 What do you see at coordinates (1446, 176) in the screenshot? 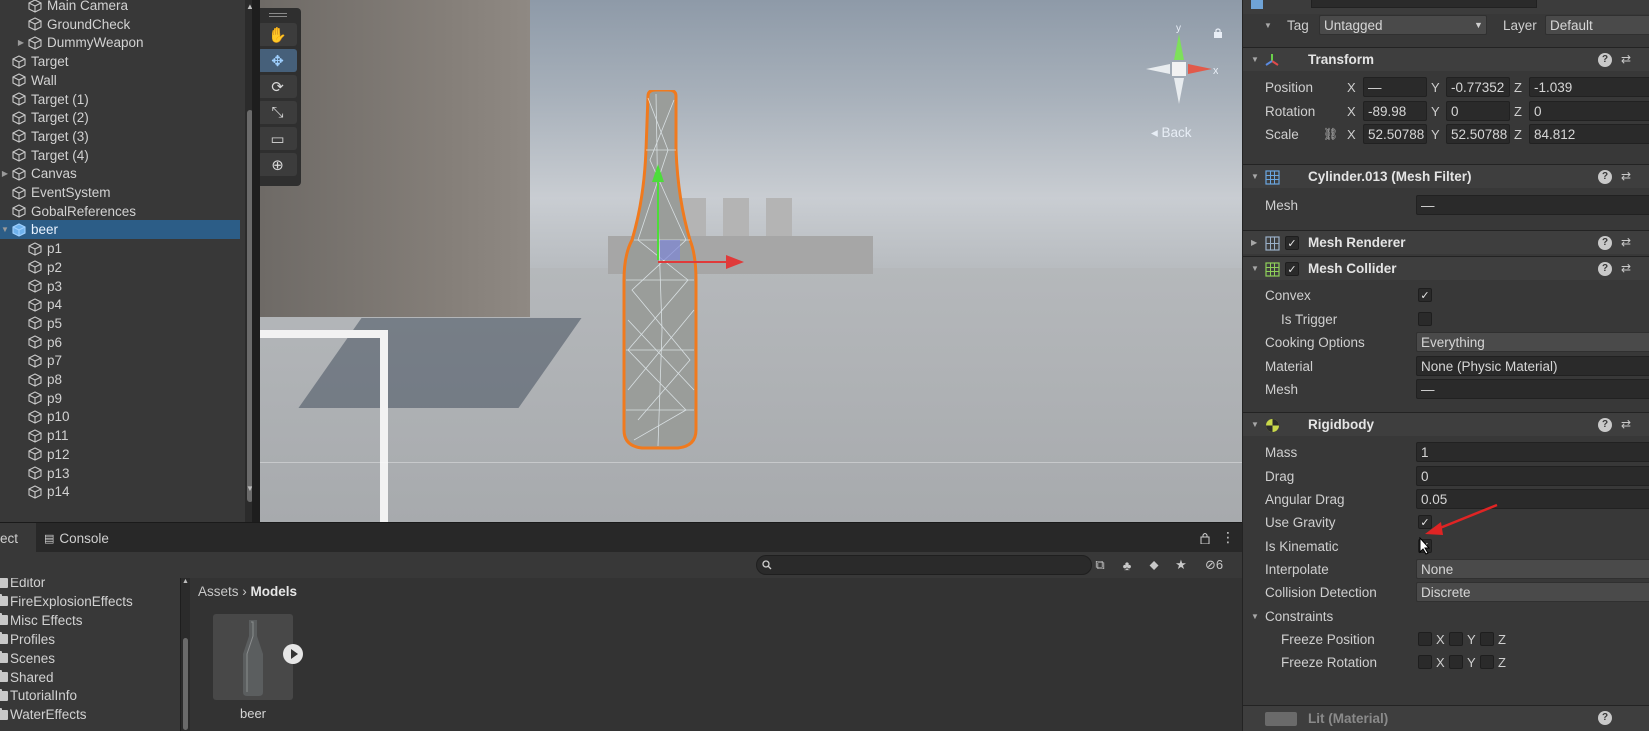
I see `mesh-filter-component-header: ▼ Cylinder.013 (Mesh Filter) ? ⇄` at bounding box center [1446, 176].